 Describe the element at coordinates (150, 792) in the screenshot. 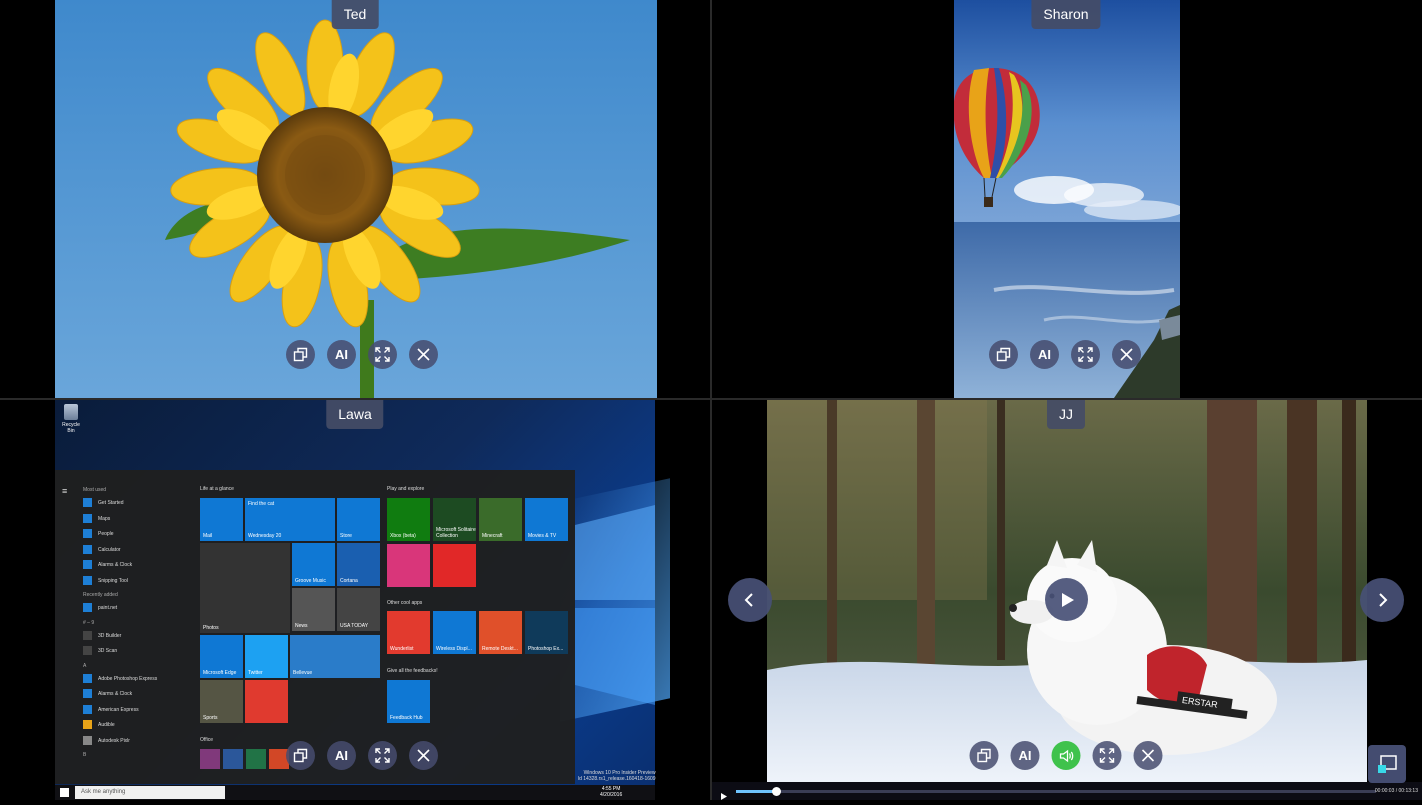

I see `cortana-search-input: Ask me anything` at that location.